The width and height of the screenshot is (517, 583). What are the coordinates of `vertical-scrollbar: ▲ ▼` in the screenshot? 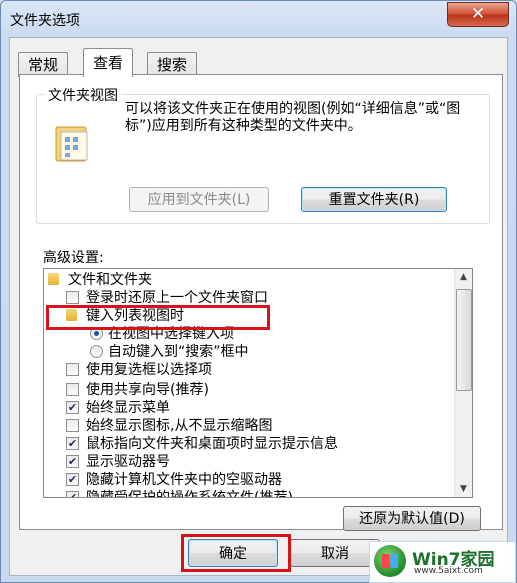 It's located at (463, 383).